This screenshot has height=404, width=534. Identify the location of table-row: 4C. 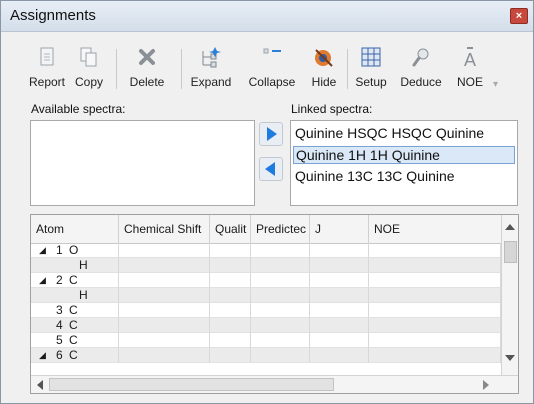
(266, 325).